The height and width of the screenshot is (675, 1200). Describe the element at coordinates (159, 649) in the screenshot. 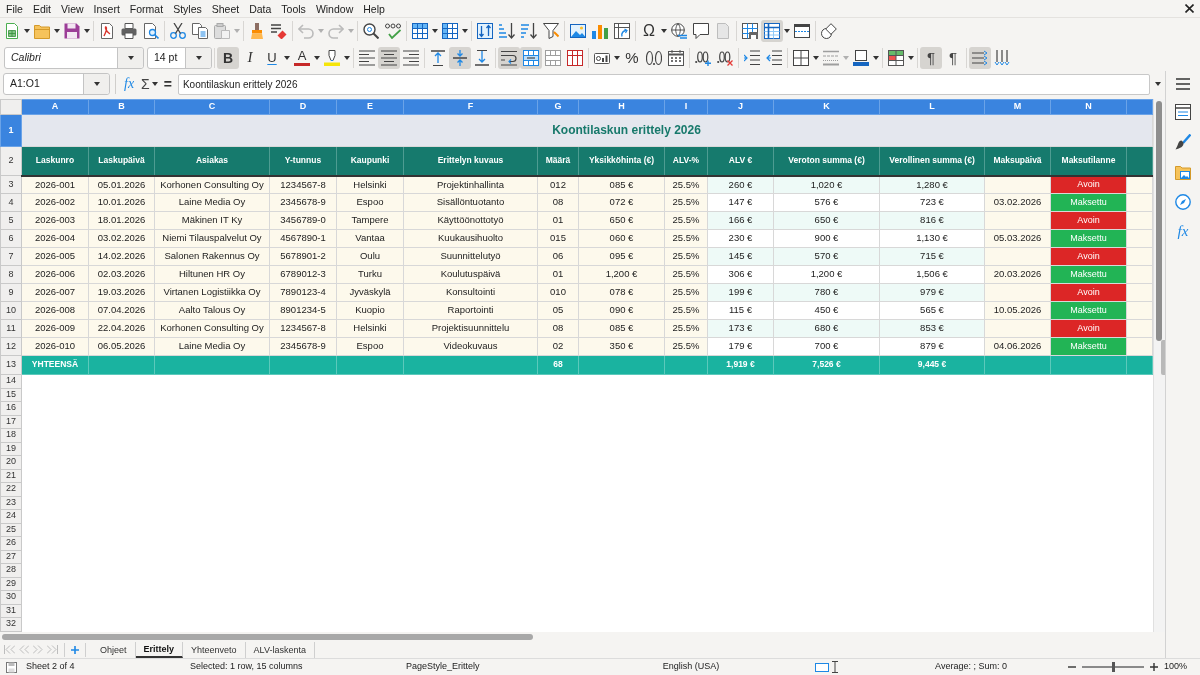

I see `sheet-tab: Erittely` at that location.